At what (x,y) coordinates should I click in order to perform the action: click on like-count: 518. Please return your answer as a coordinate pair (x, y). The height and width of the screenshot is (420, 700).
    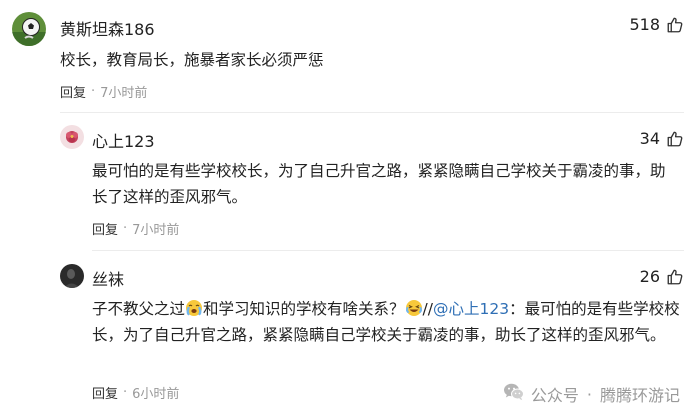
    Looking at the image, I should click on (644, 24).